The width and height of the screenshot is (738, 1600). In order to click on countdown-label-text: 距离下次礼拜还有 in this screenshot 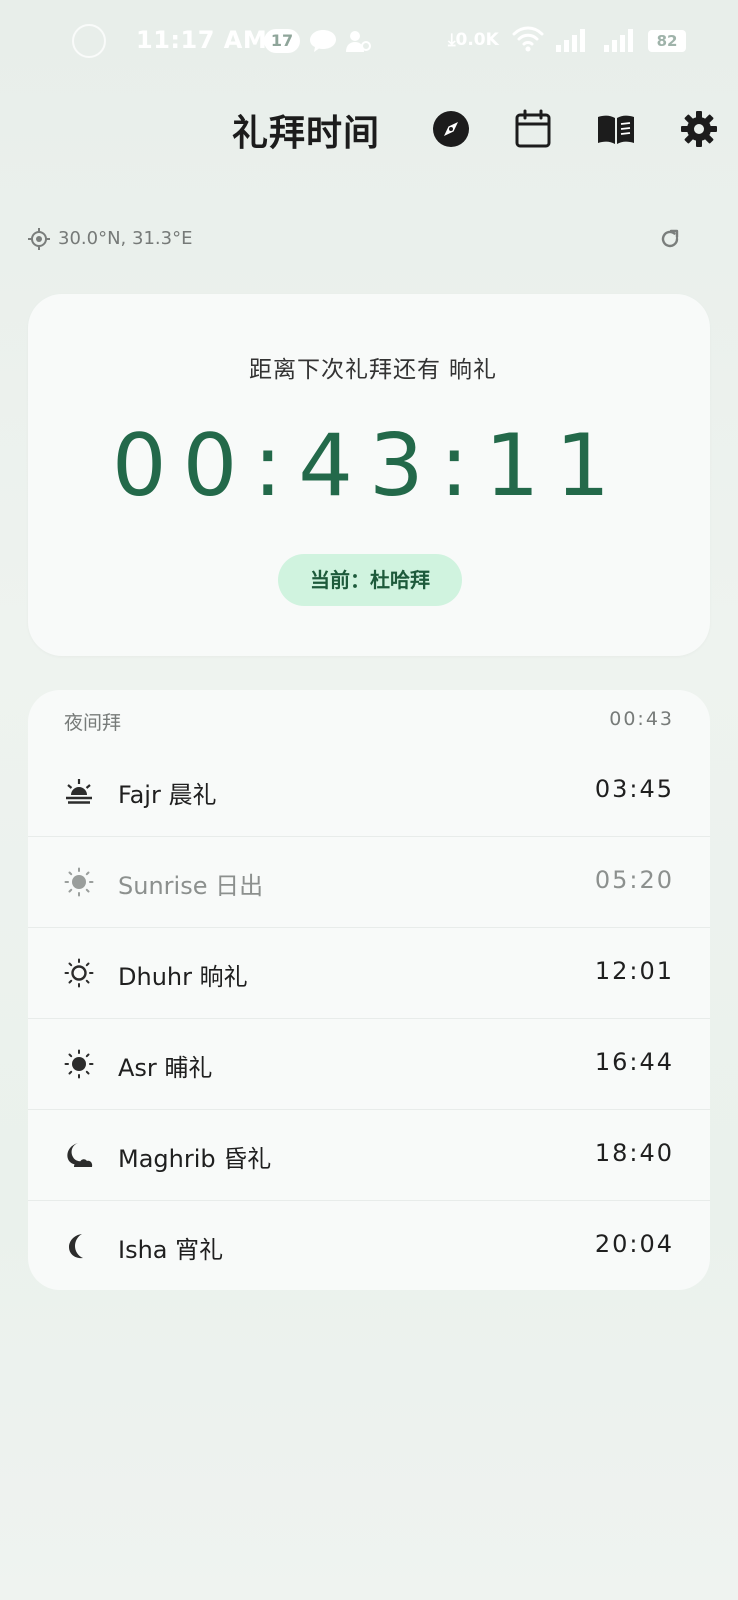, I will do `click(345, 370)`.